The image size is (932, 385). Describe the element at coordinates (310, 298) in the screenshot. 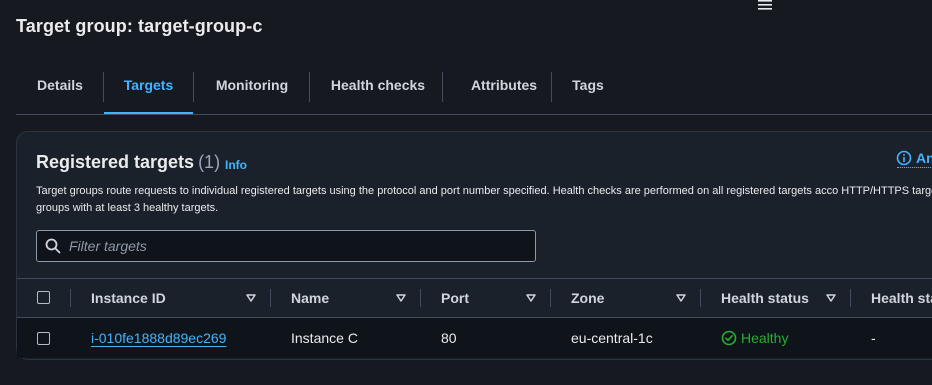

I see `column-header-name: Name` at that location.